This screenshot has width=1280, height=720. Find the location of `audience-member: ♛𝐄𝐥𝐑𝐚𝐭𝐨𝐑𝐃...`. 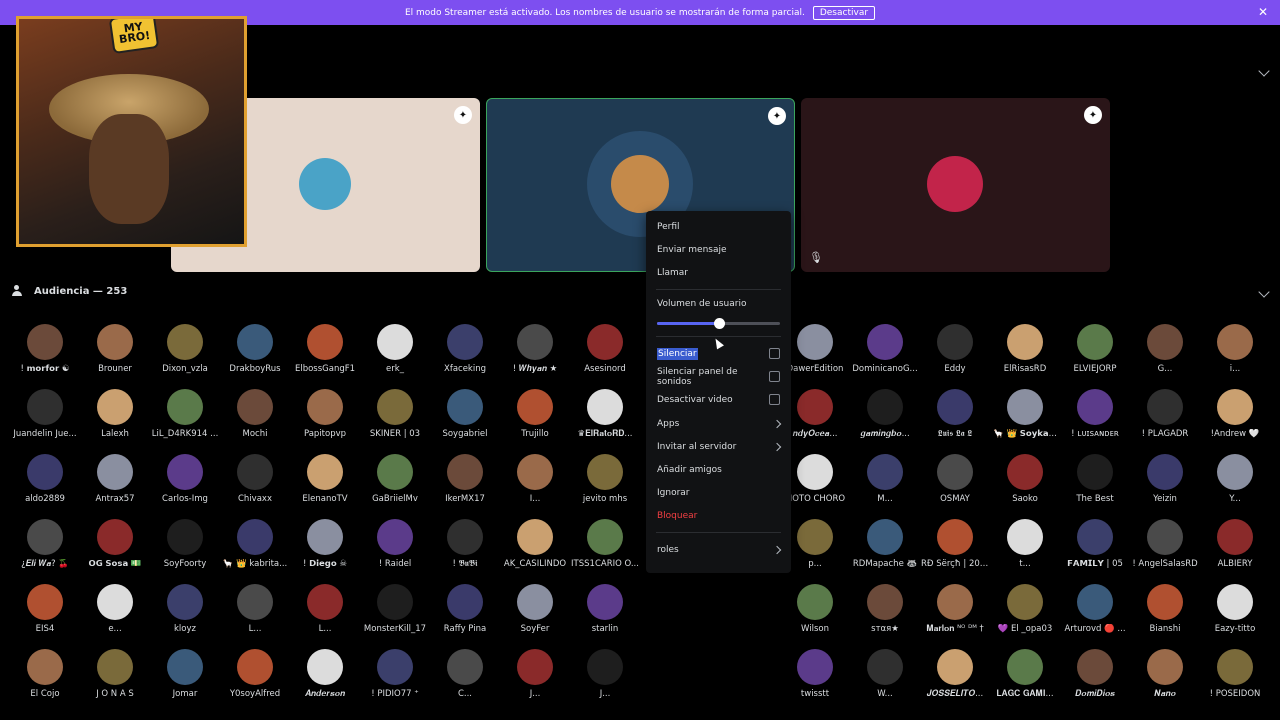

audience-member: ♛𝐄𝐥𝐑𝐚𝐭𝐨𝐑𝐃... is located at coordinates (605, 412).